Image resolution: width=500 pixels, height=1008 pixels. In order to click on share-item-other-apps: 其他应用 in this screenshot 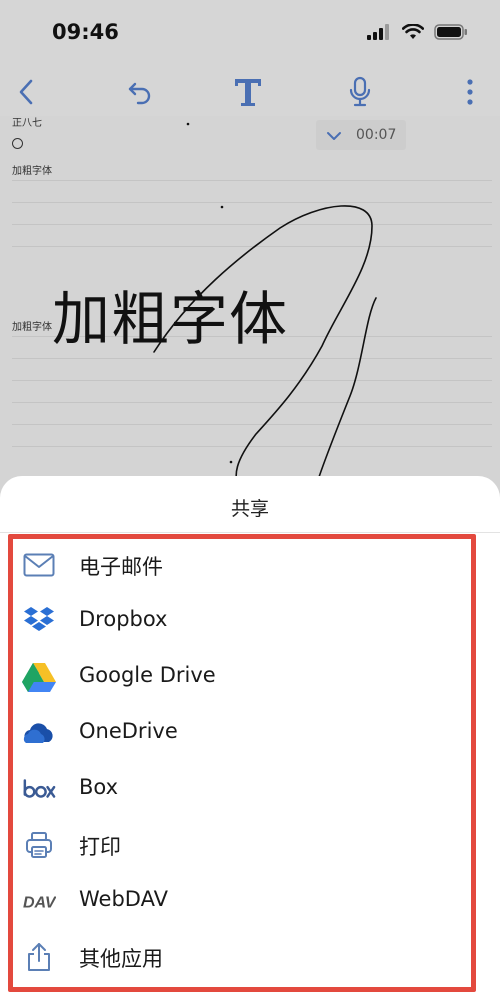, I will do `click(250, 957)`.